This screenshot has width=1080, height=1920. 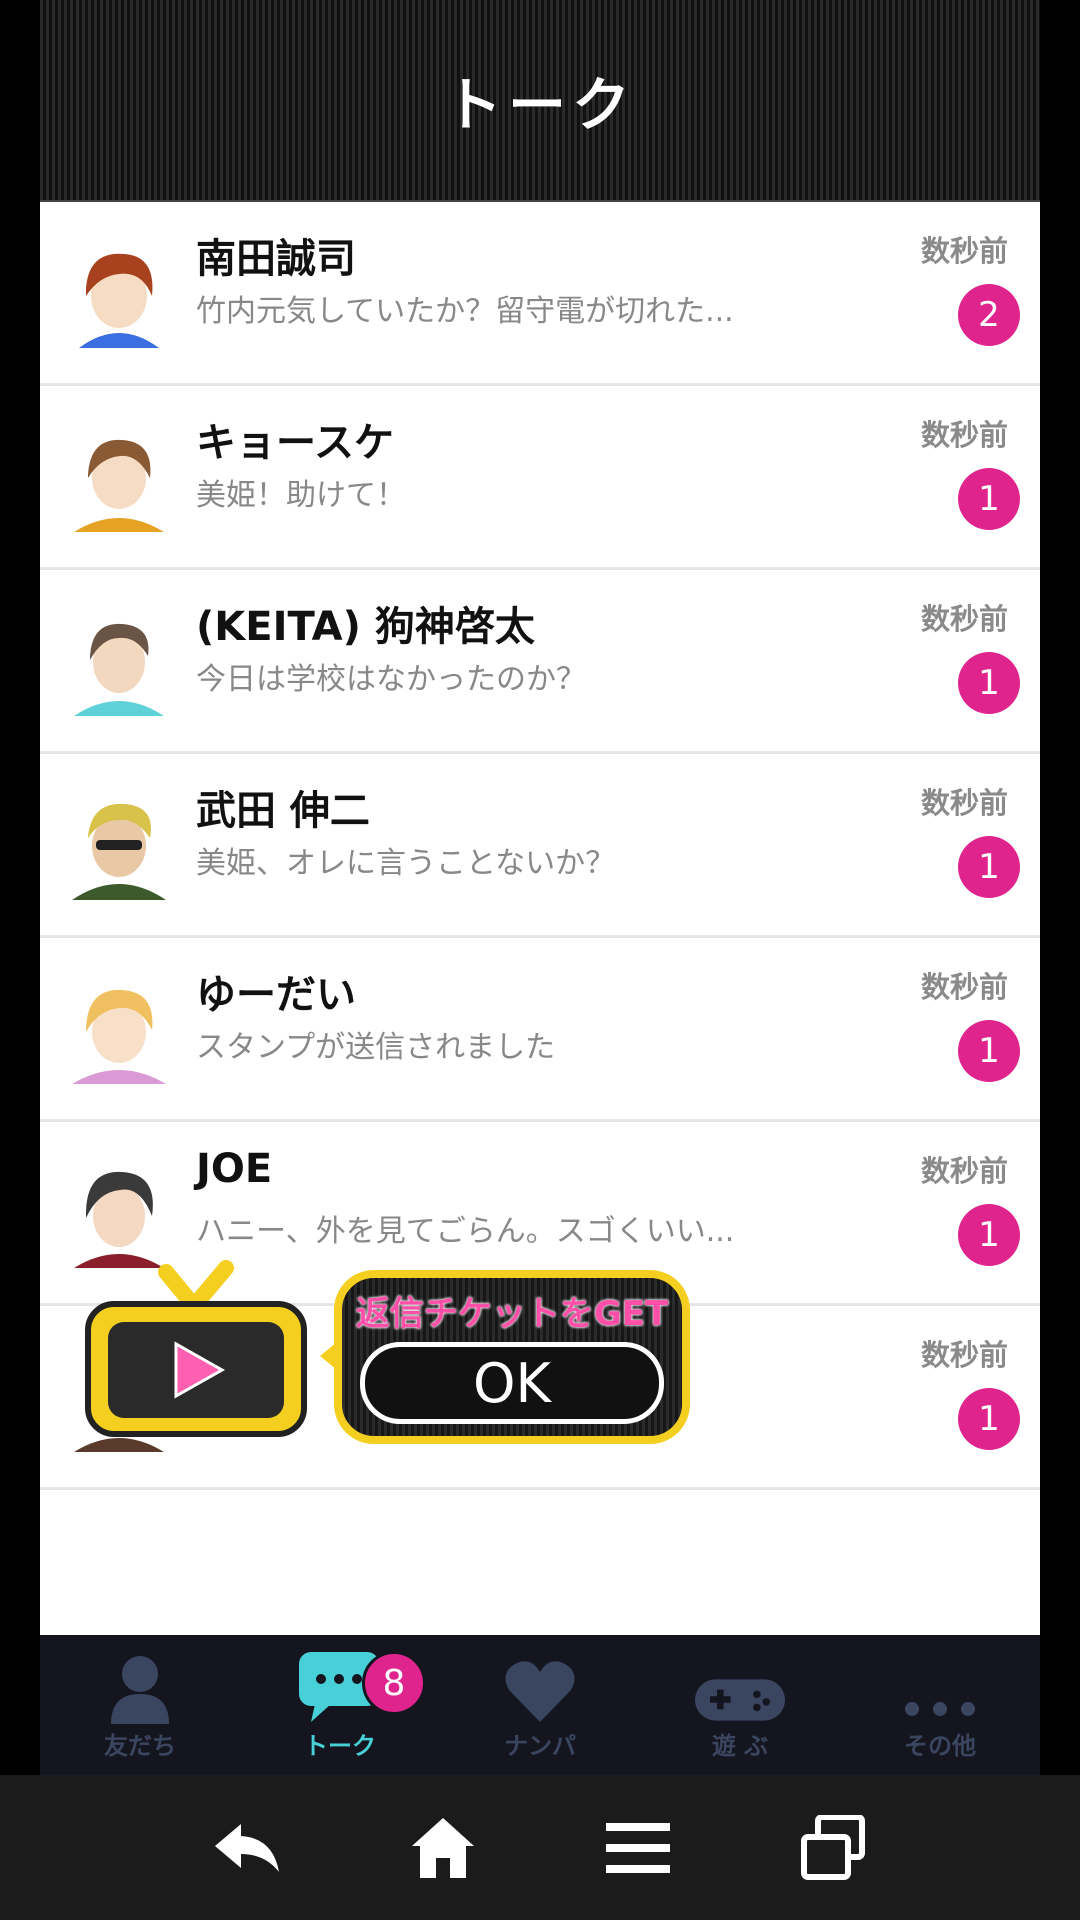 What do you see at coordinates (940, 1746) in the screenshot?
I see `tab-label: その他` at bounding box center [940, 1746].